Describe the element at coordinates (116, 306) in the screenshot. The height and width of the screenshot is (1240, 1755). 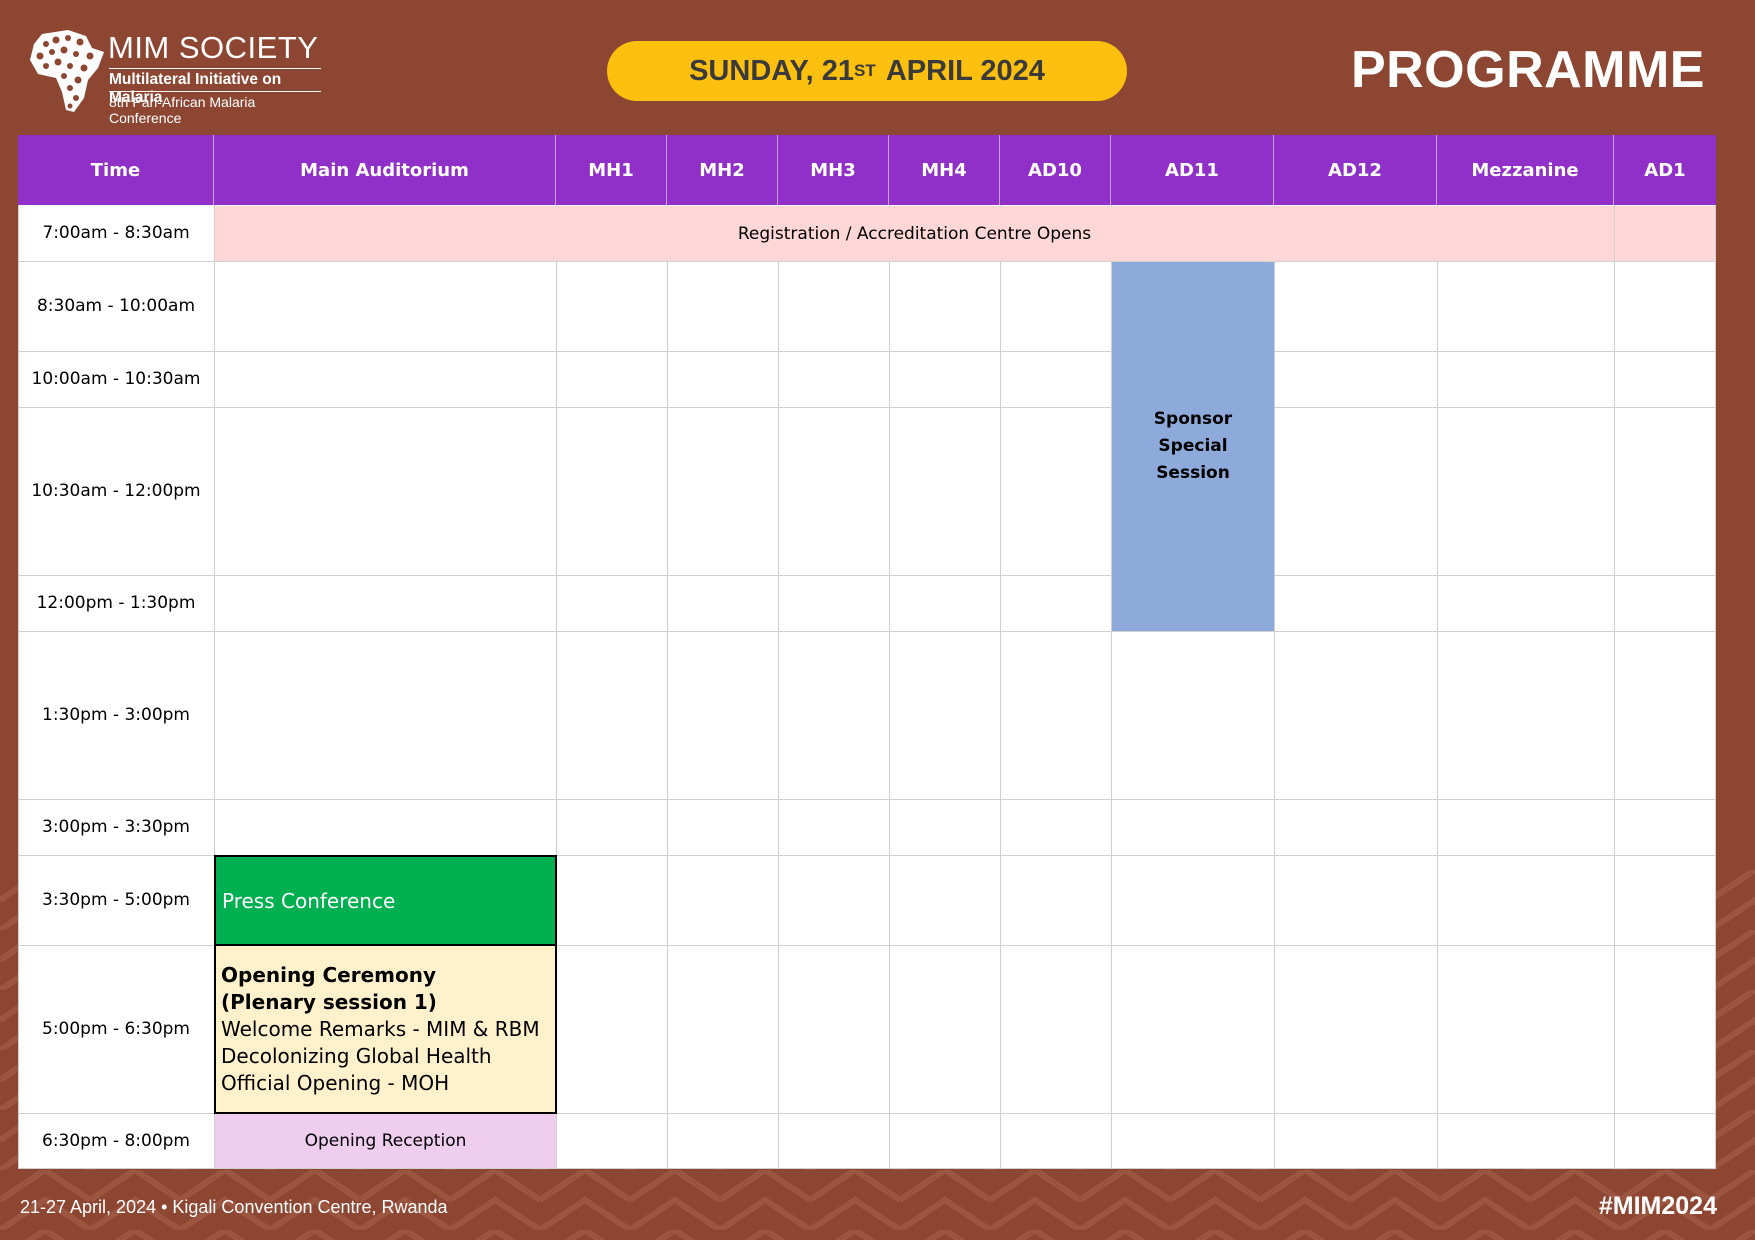
I see `time-slot-label: 8:30am - 10:00am` at that location.